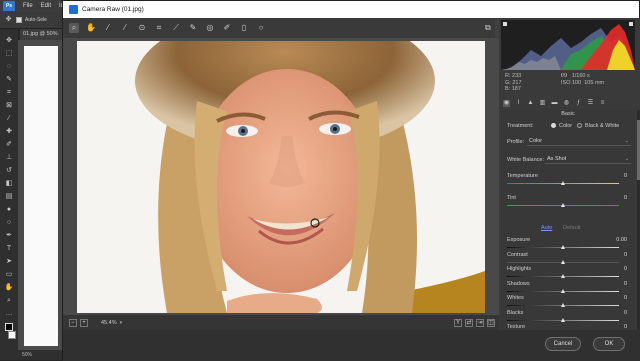 This screenshot has width=640, height=361. Describe the element at coordinates (9, 301) in the screenshot. I see `zoom-tool-icon: ⌕` at that location.